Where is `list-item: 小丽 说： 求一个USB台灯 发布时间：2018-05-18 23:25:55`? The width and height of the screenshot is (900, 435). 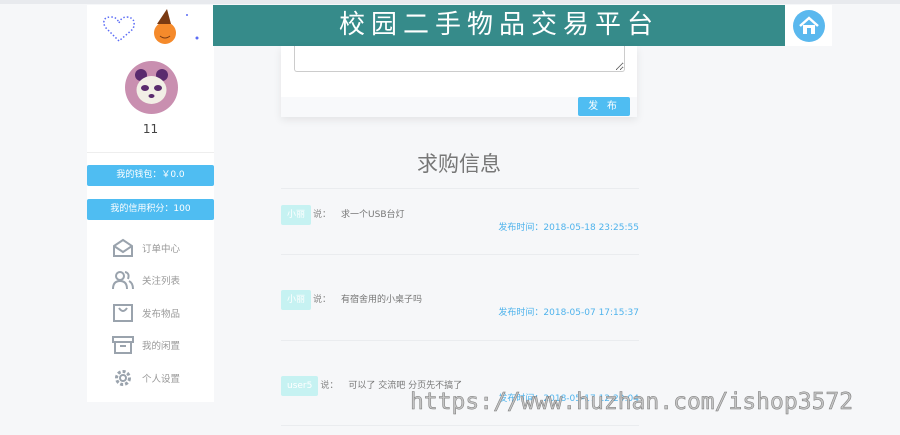
list-item: 小丽 说： 求一个USB台灯 发布时间：2018-05-18 23:25:55 is located at coordinates (460, 217).